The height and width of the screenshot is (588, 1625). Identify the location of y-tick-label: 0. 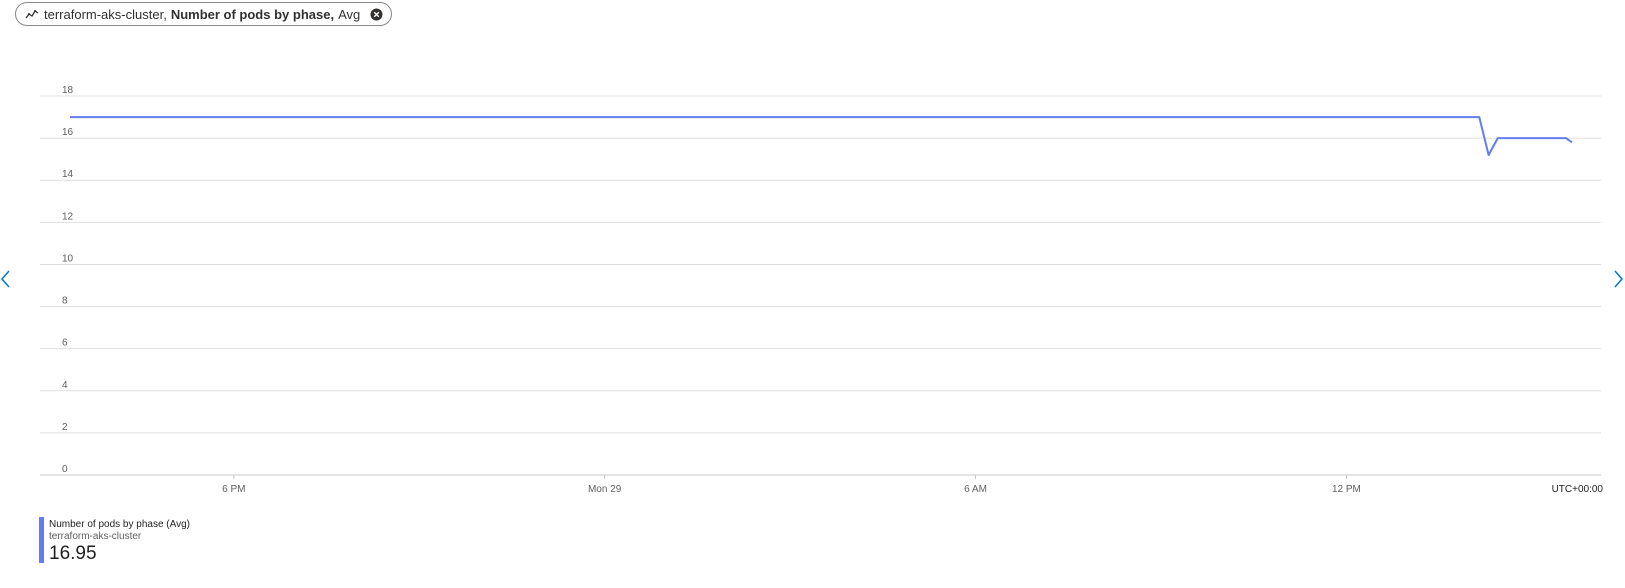
(65, 469).